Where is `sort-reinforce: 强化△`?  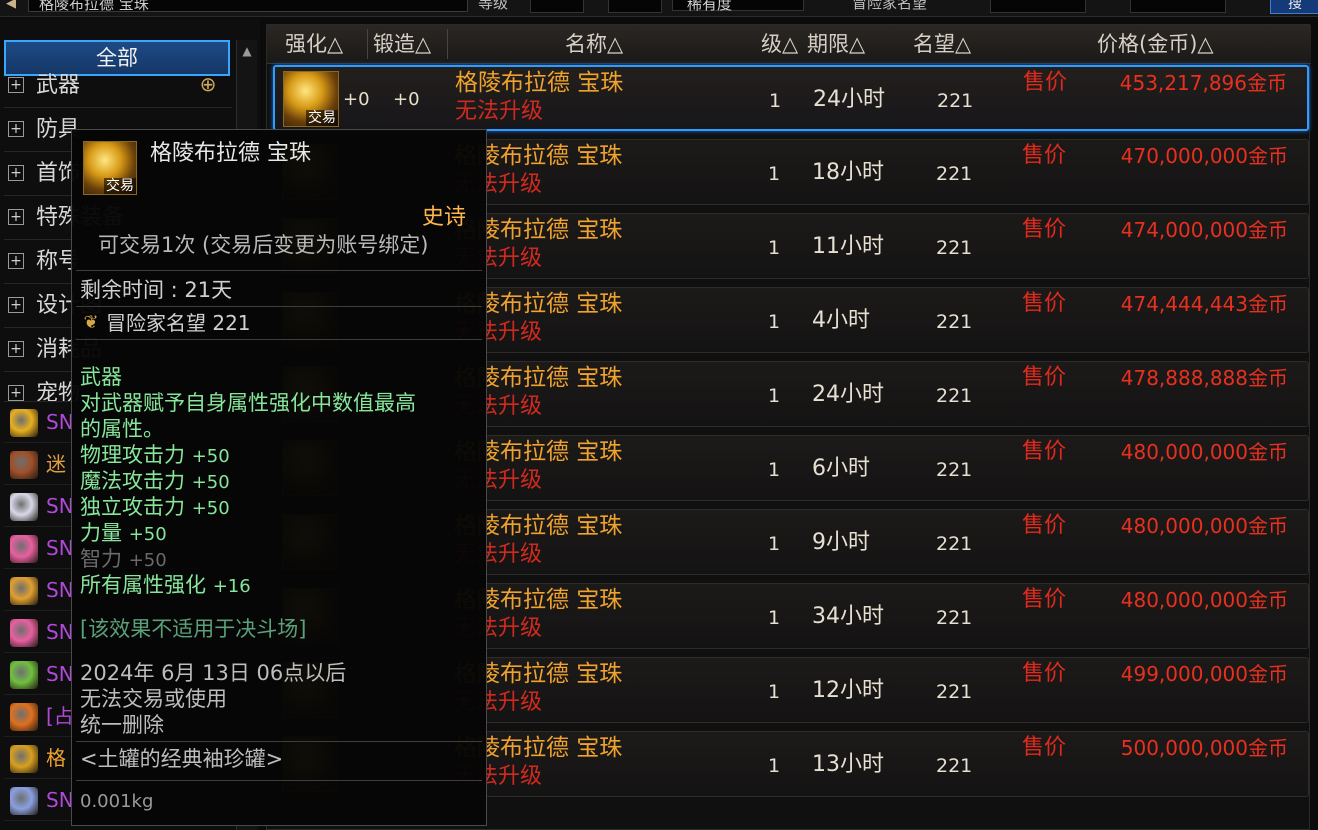
sort-reinforce: 强化△ is located at coordinates (314, 44).